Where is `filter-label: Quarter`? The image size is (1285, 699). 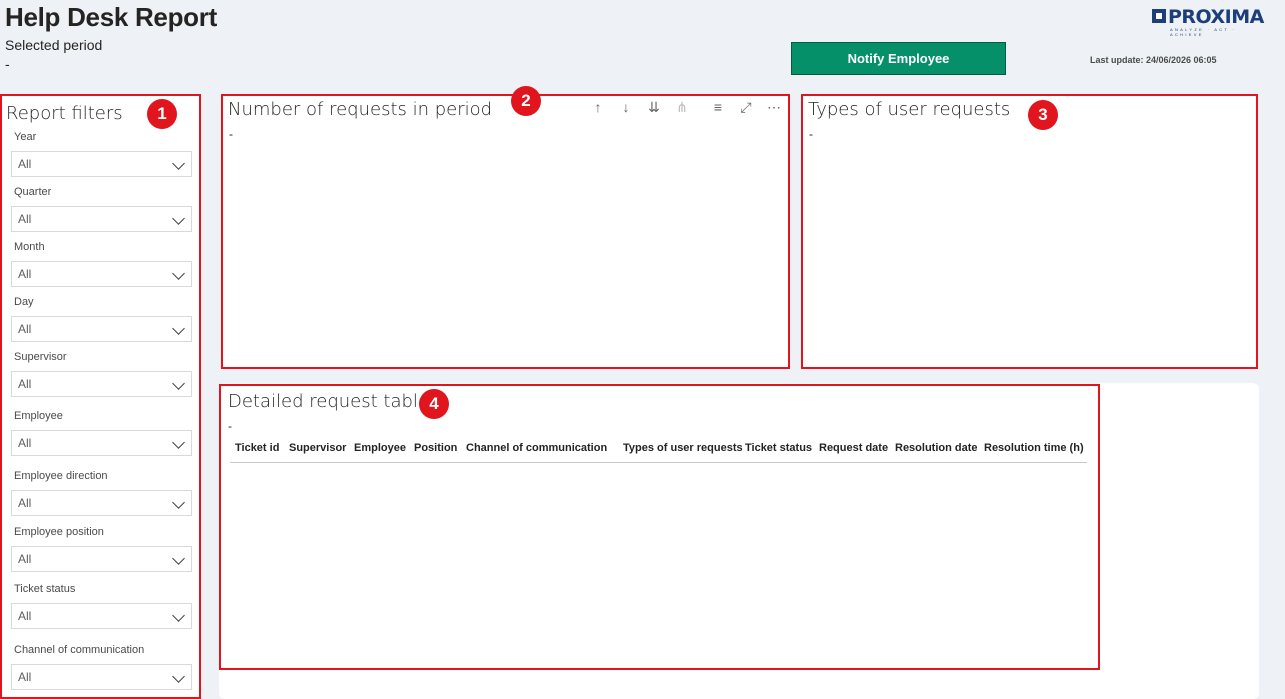 filter-label: Quarter is located at coordinates (33, 192).